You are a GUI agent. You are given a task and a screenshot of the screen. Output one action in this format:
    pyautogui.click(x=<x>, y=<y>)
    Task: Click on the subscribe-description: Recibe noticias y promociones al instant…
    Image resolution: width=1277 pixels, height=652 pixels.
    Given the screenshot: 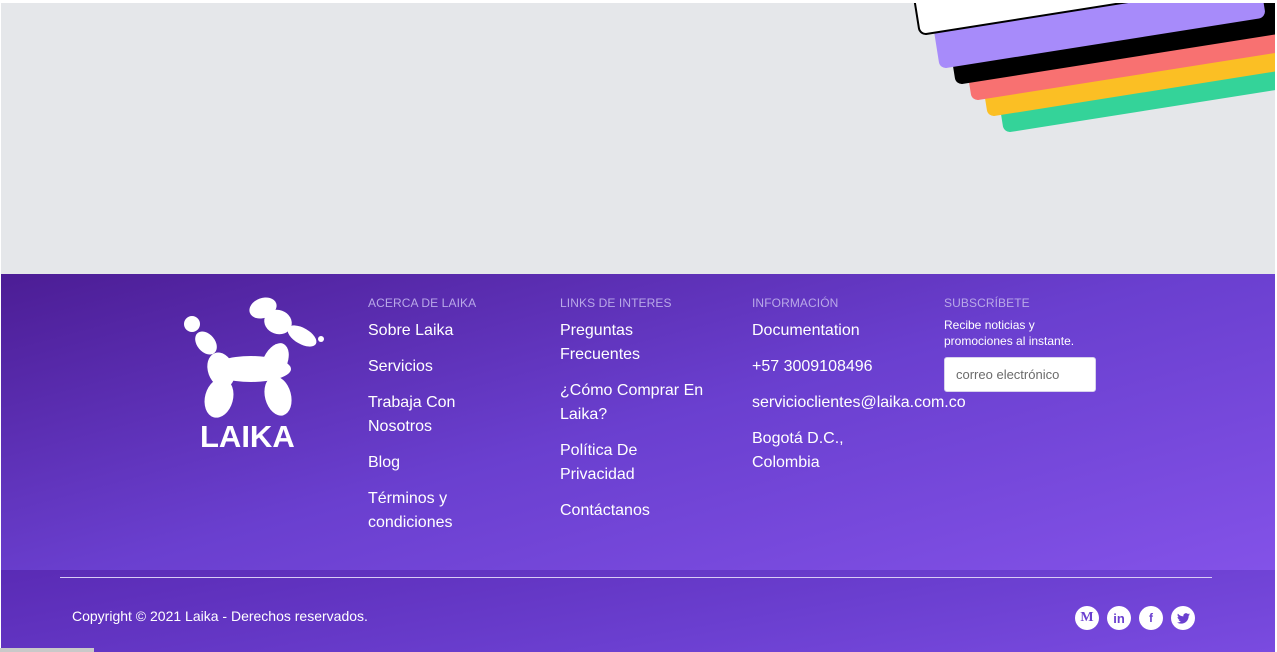 What is the action you would take?
    pyautogui.click(x=1009, y=333)
    